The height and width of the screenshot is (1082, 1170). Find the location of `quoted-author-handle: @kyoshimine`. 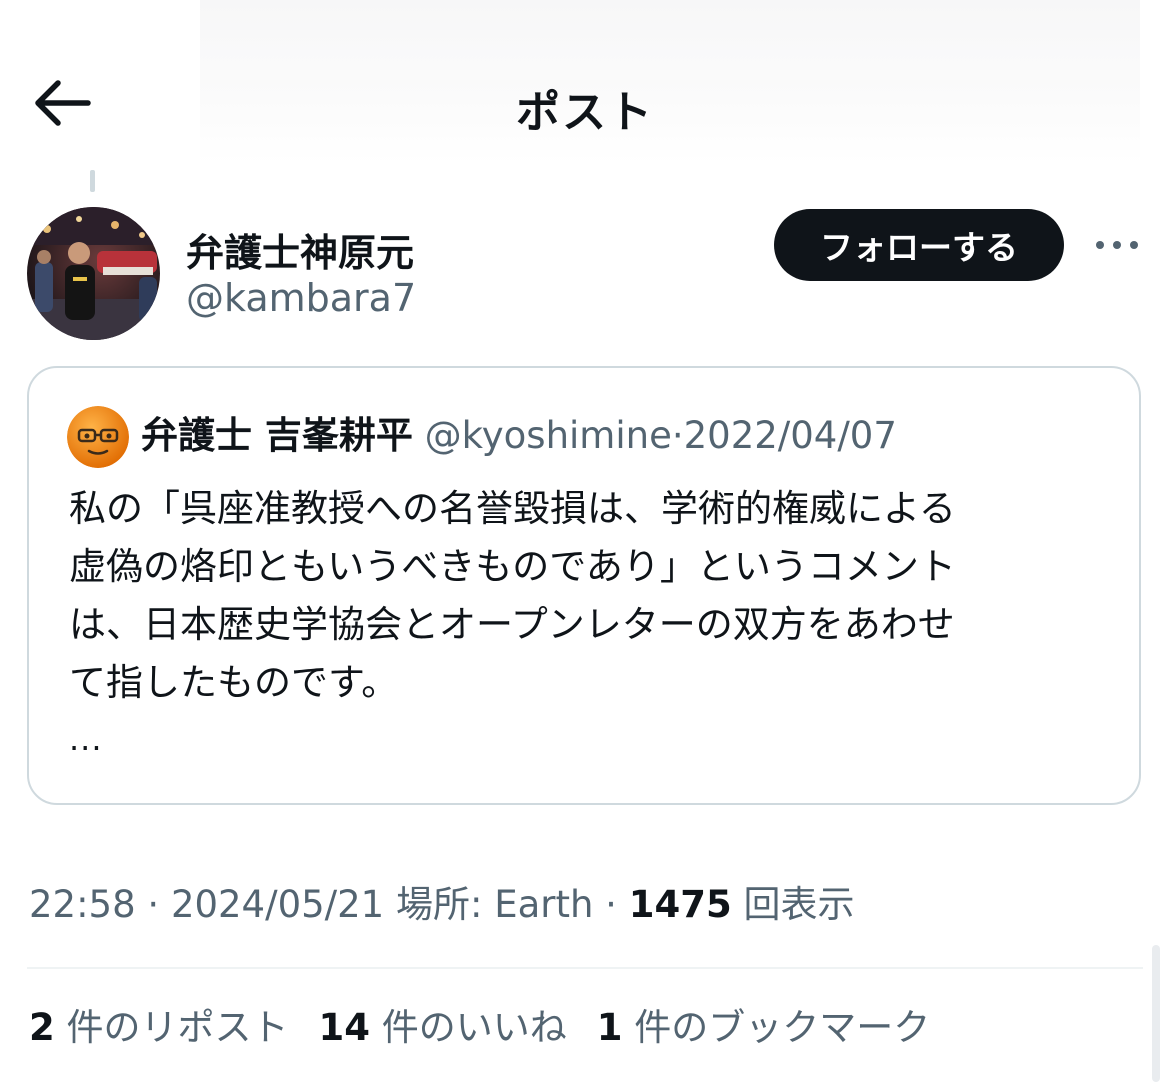

quoted-author-handle: @kyoshimine is located at coordinates (548, 435).